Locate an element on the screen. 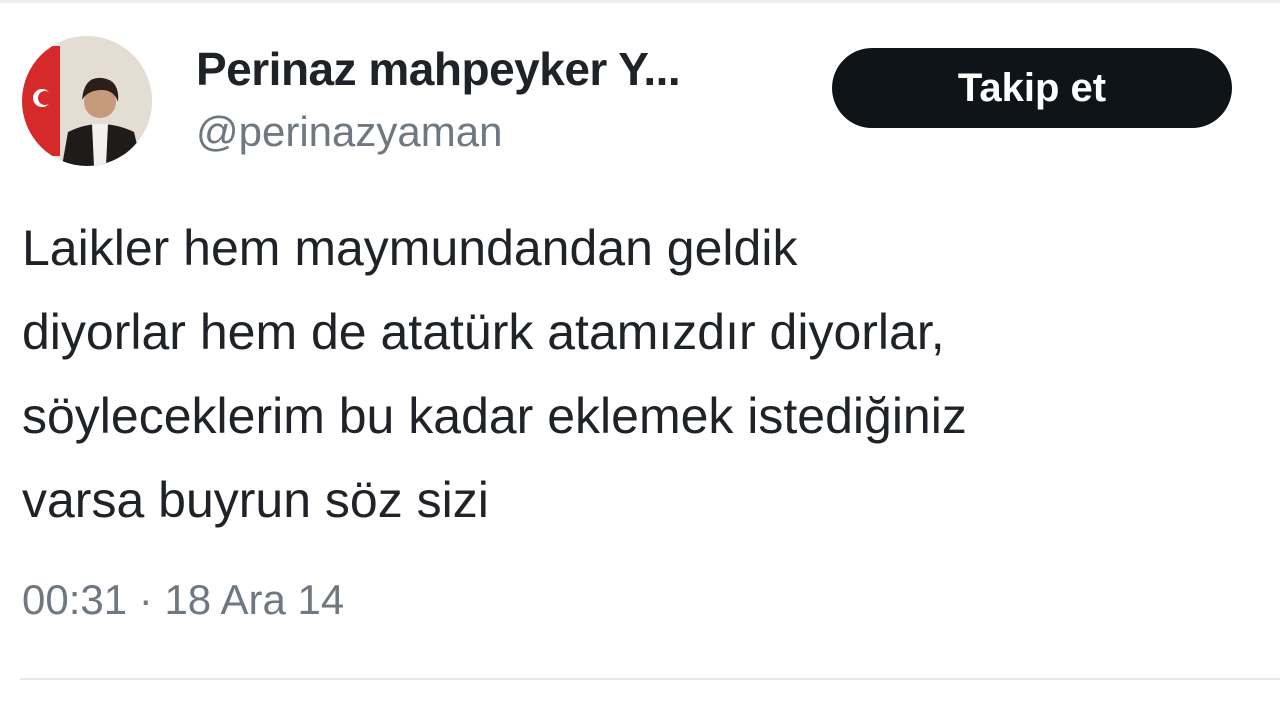 This screenshot has height=720, width=1280. bottom-divider is located at coordinates (650, 679).